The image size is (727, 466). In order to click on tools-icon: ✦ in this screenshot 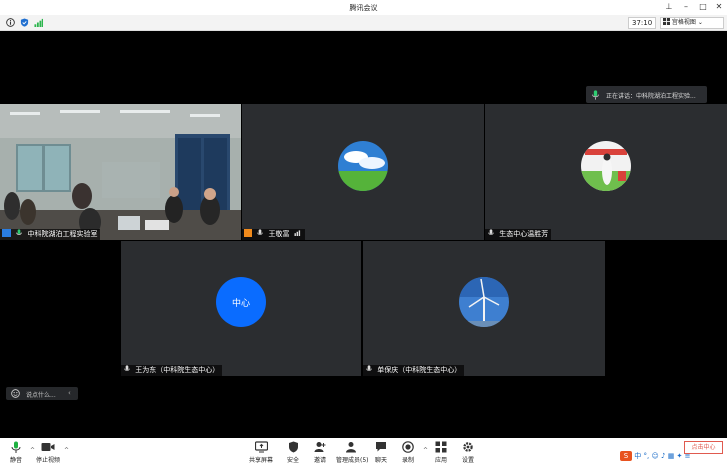, I will do `click(680, 456)`.